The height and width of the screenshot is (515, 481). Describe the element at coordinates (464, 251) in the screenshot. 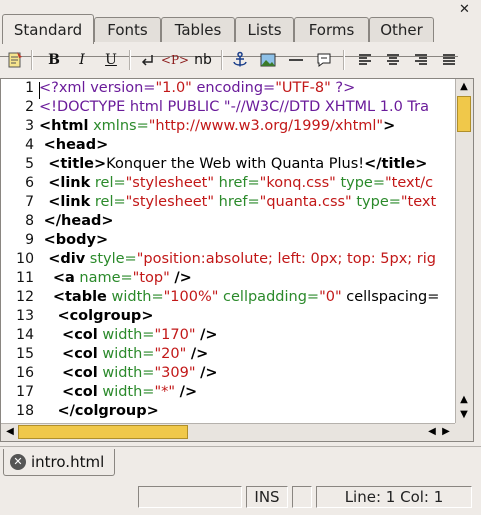

I see `vertical-scrollbar: ▲ ▲ ▼` at that location.